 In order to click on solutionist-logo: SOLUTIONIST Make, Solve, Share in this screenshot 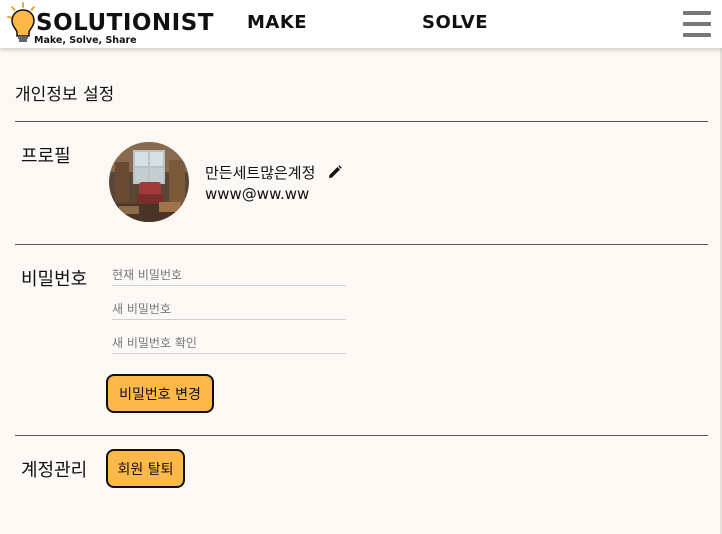, I will do `click(110, 24)`.